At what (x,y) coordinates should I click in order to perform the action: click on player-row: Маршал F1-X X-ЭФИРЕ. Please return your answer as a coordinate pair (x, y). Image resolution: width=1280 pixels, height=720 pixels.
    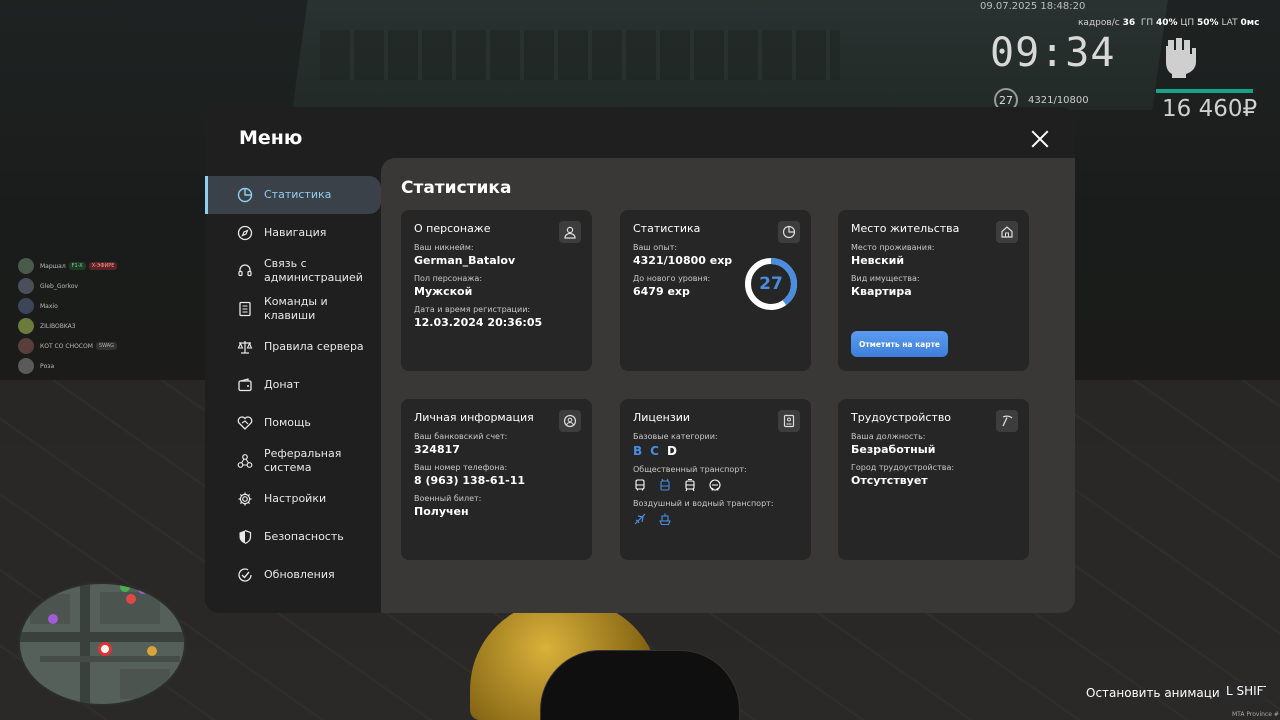
    Looking at the image, I should click on (68, 266).